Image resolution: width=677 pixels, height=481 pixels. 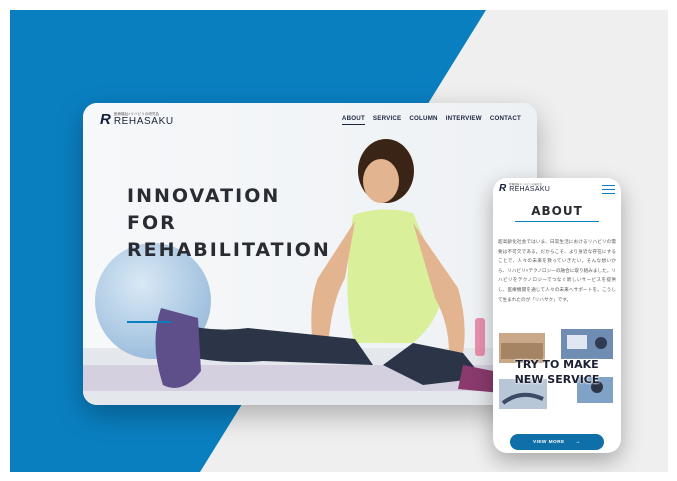 What do you see at coordinates (557, 364) in the screenshot?
I see `service-heading-line-1: TRY TO MAKE` at bounding box center [557, 364].